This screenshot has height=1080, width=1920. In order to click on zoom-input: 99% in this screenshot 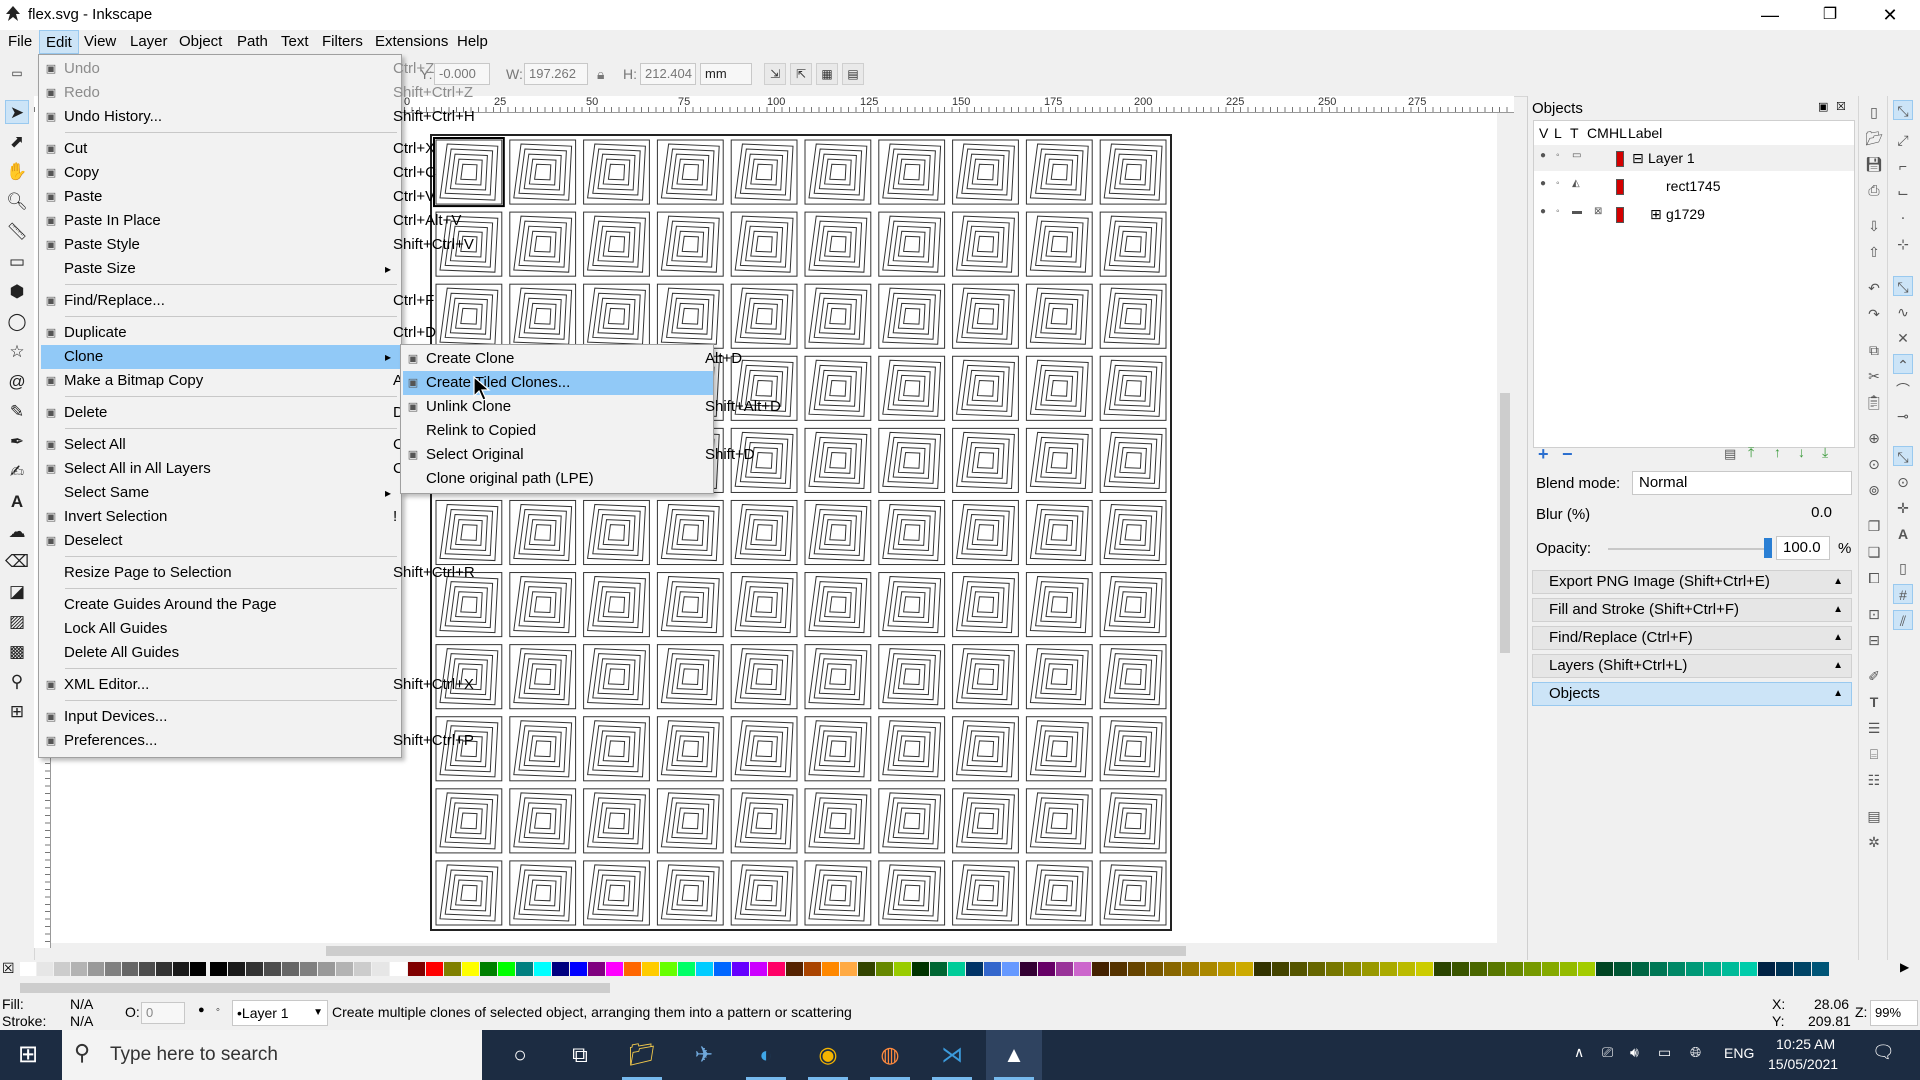, I will do `click(1894, 1013)`.